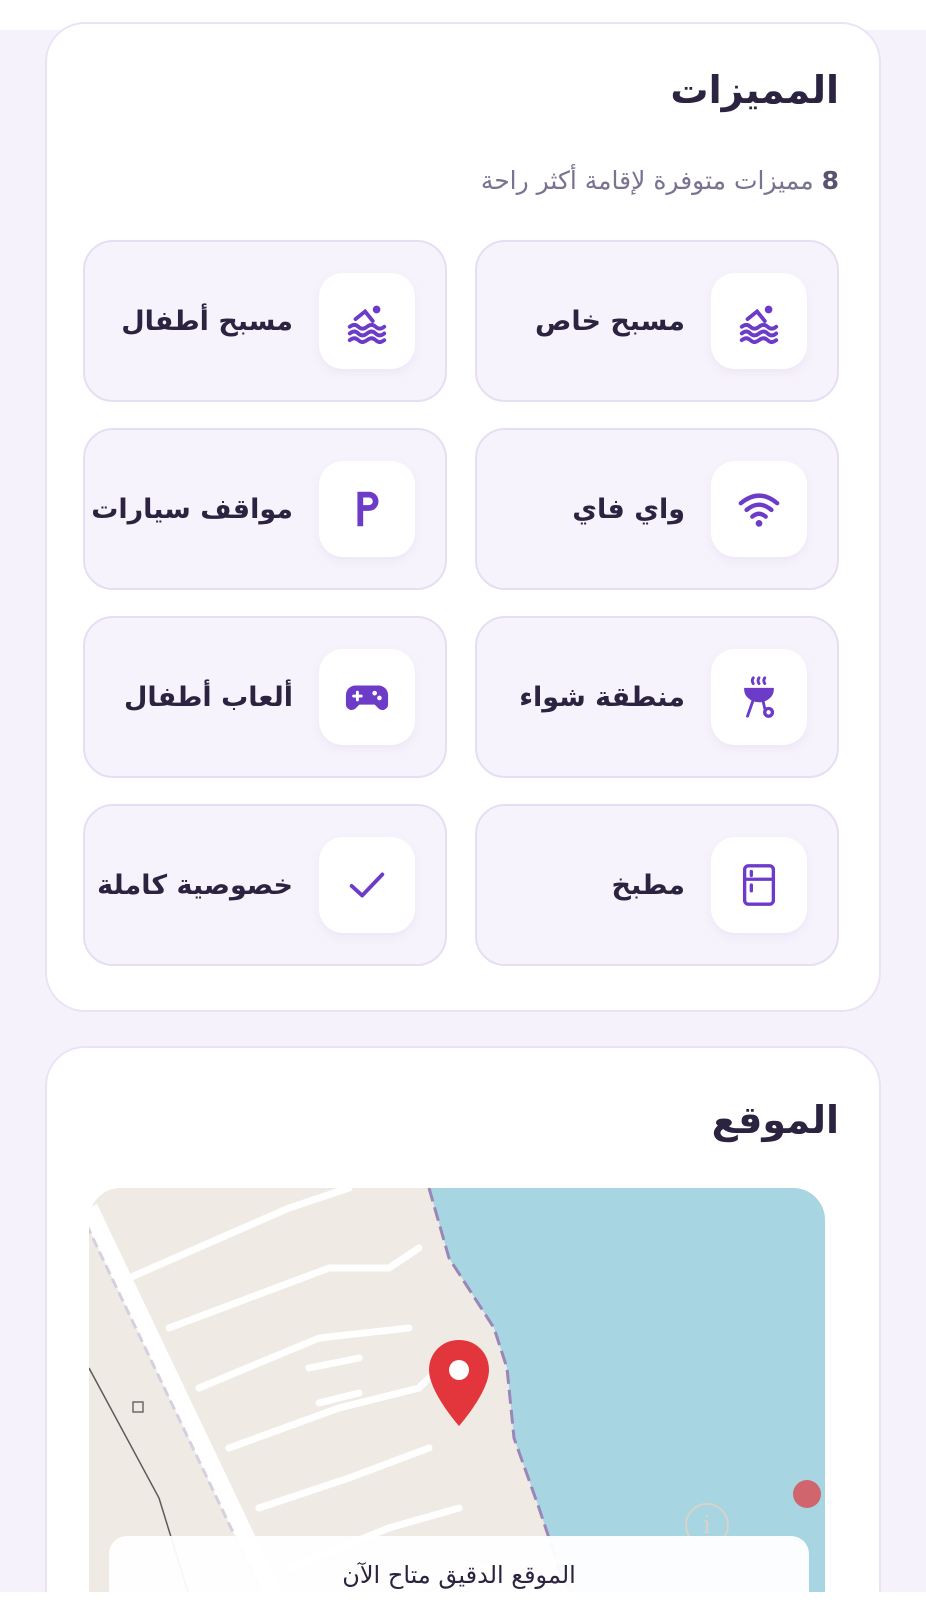  I want to click on feature-label: مطبخ, so click(648, 885).